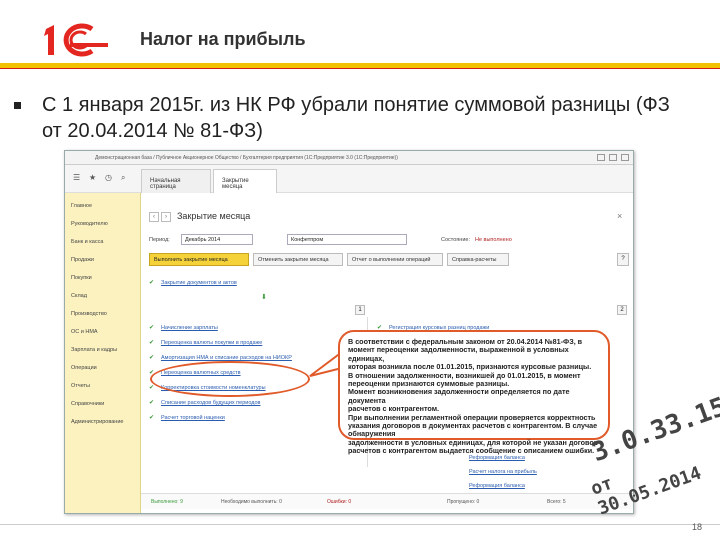 The height and width of the screenshot is (540, 720). I want to click on close-button, so click(625, 157).